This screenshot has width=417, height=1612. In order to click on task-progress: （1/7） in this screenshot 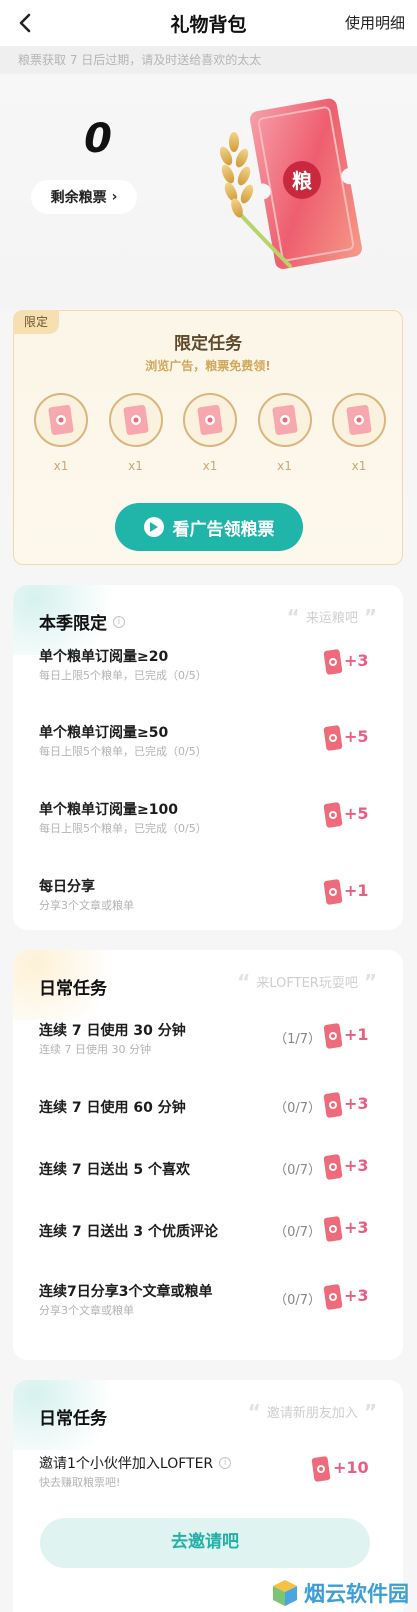, I will do `click(297, 1039)`.